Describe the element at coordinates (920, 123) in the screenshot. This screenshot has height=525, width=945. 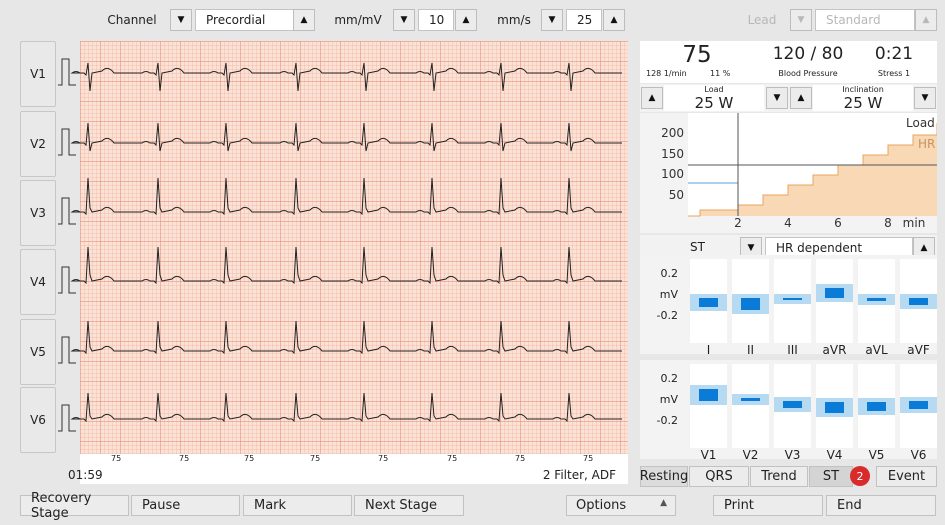
I see `load-legend: Load` at that location.